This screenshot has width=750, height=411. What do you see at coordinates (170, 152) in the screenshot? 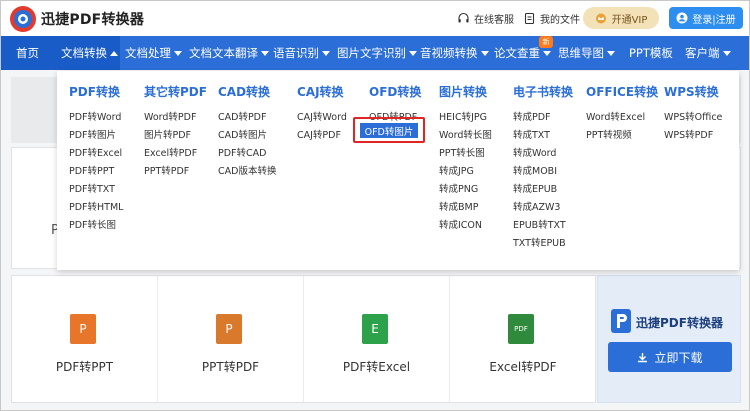
I see `menu-item-excel-to-pdf: Excel转PDF` at bounding box center [170, 152].